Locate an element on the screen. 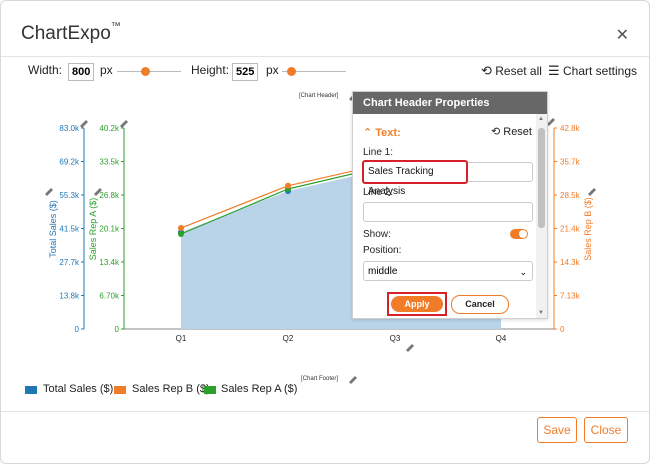 This screenshot has width=650, height=464. rep_b-tick-label: 0 is located at coordinates (562, 329).